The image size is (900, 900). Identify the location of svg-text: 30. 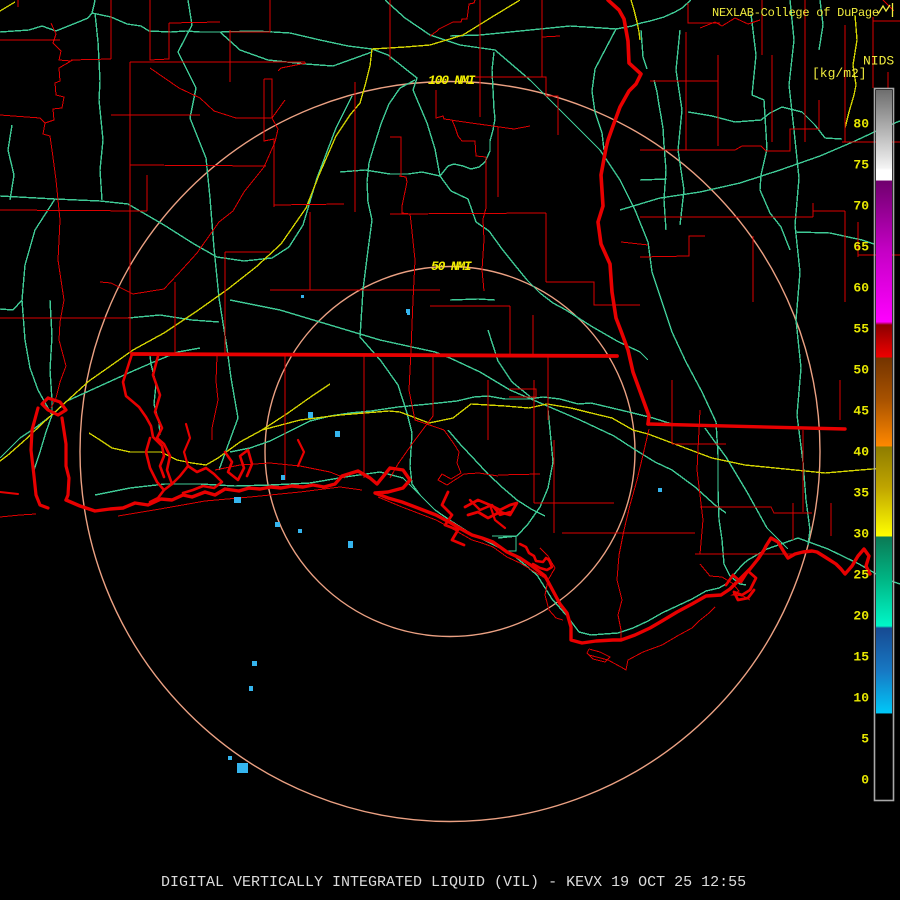
(861, 534).